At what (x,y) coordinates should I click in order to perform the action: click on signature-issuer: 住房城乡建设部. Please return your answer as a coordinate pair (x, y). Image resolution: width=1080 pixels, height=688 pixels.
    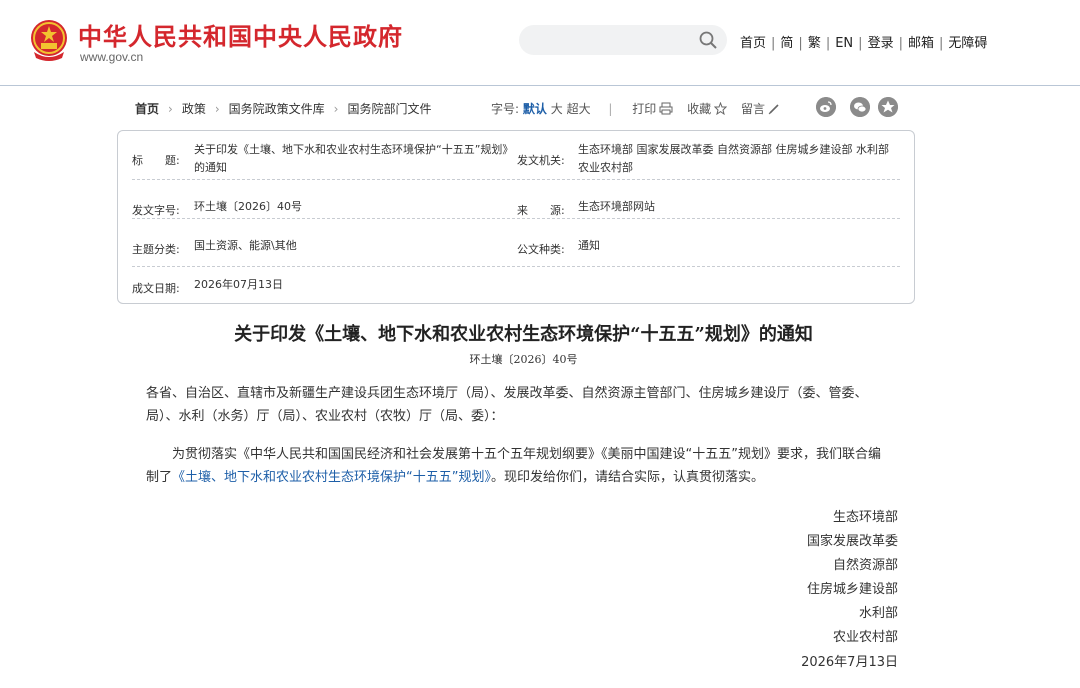
    Looking at the image, I should click on (852, 589).